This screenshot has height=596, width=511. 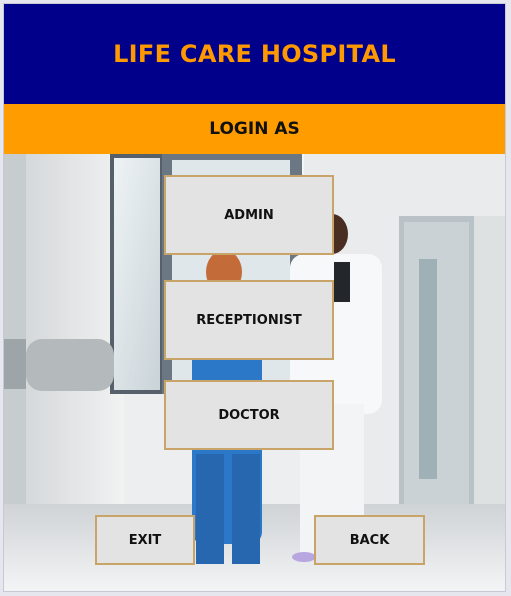 I want to click on receptionist-button: RECEPTIONIST, so click(x=249, y=320).